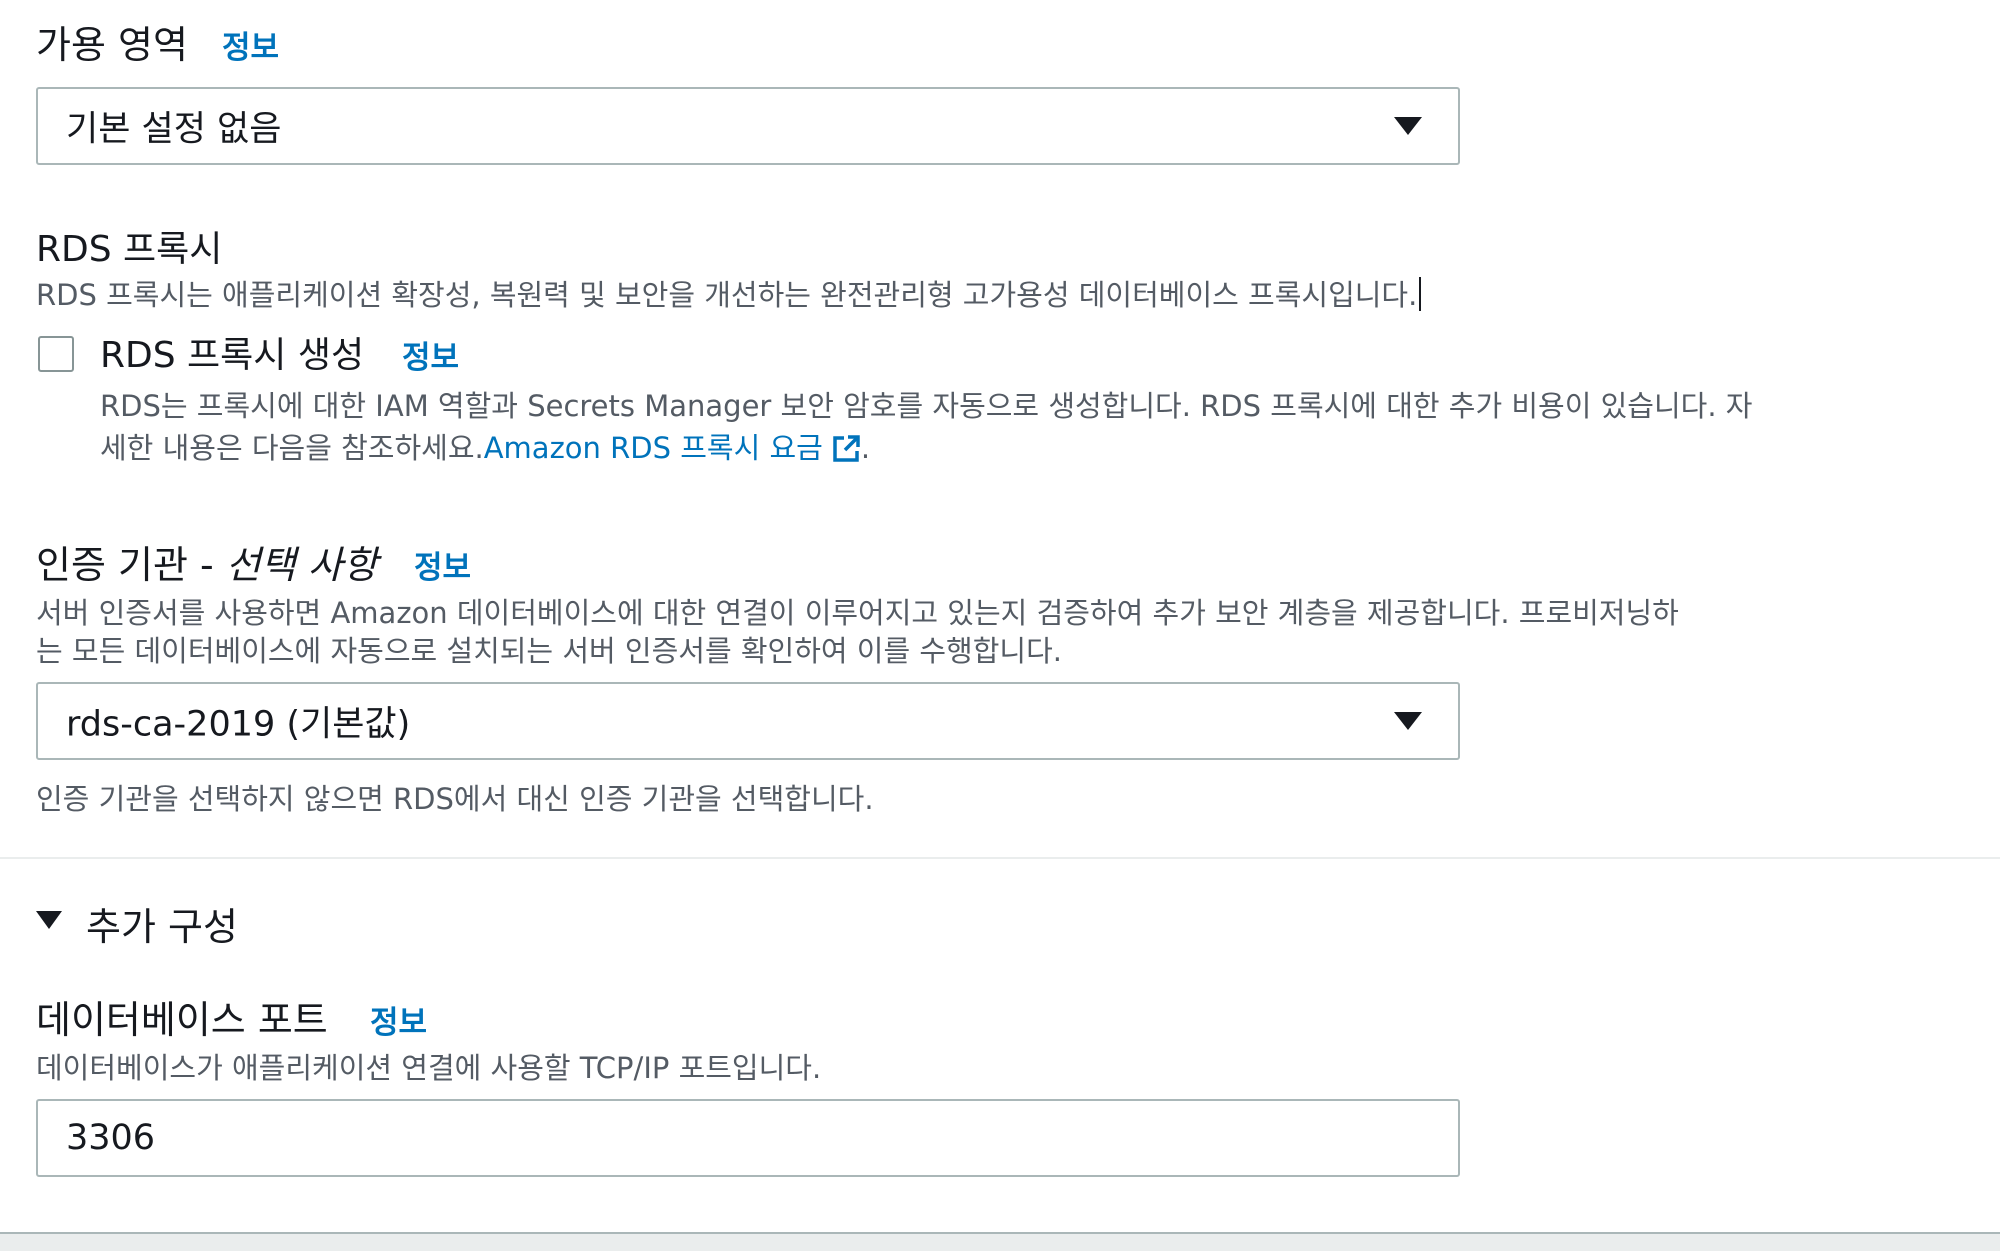 This screenshot has height=1251, width=2000. Describe the element at coordinates (112, 45) in the screenshot. I see `availability-zone-label: 가용 영역` at that location.